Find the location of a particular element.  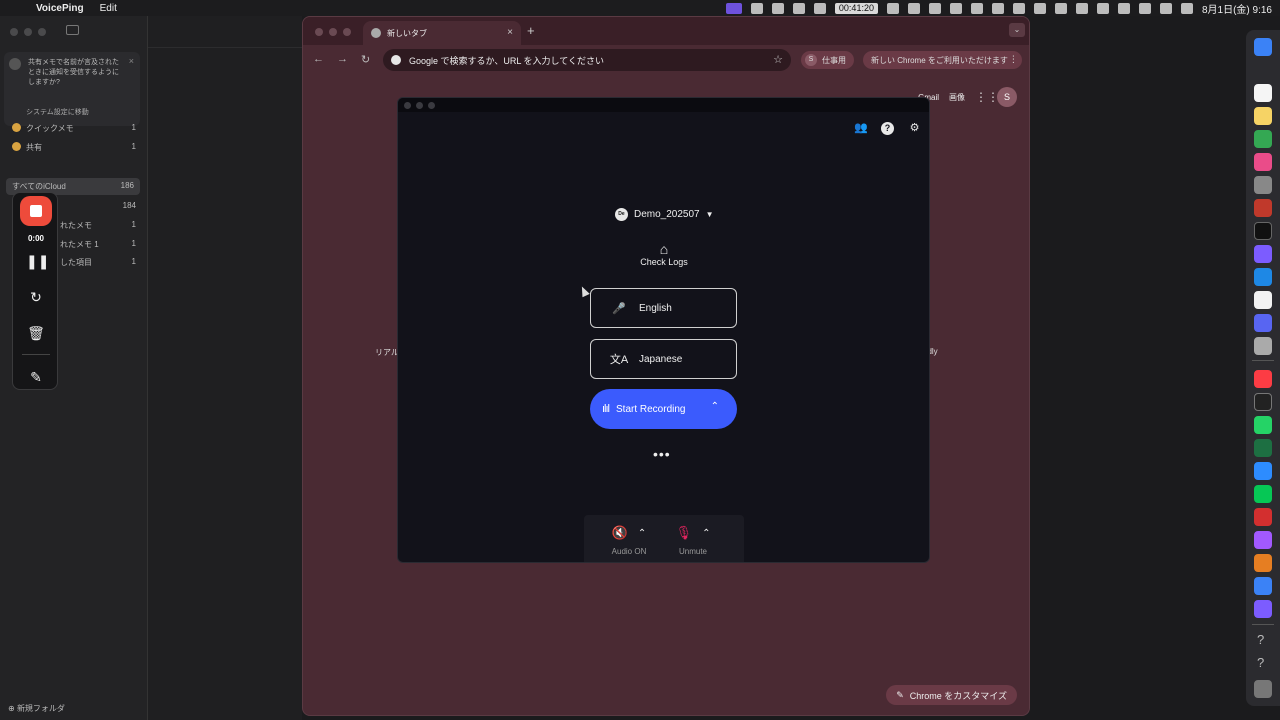

wifi-icon is located at coordinates (1123, 8).